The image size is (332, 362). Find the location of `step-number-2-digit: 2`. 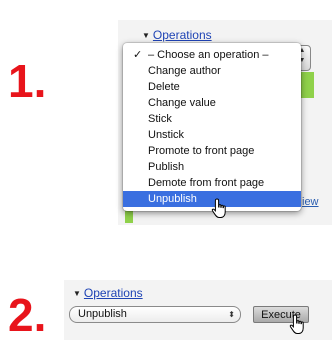

step-number-2-digit: 2 is located at coordinates (21, 315).